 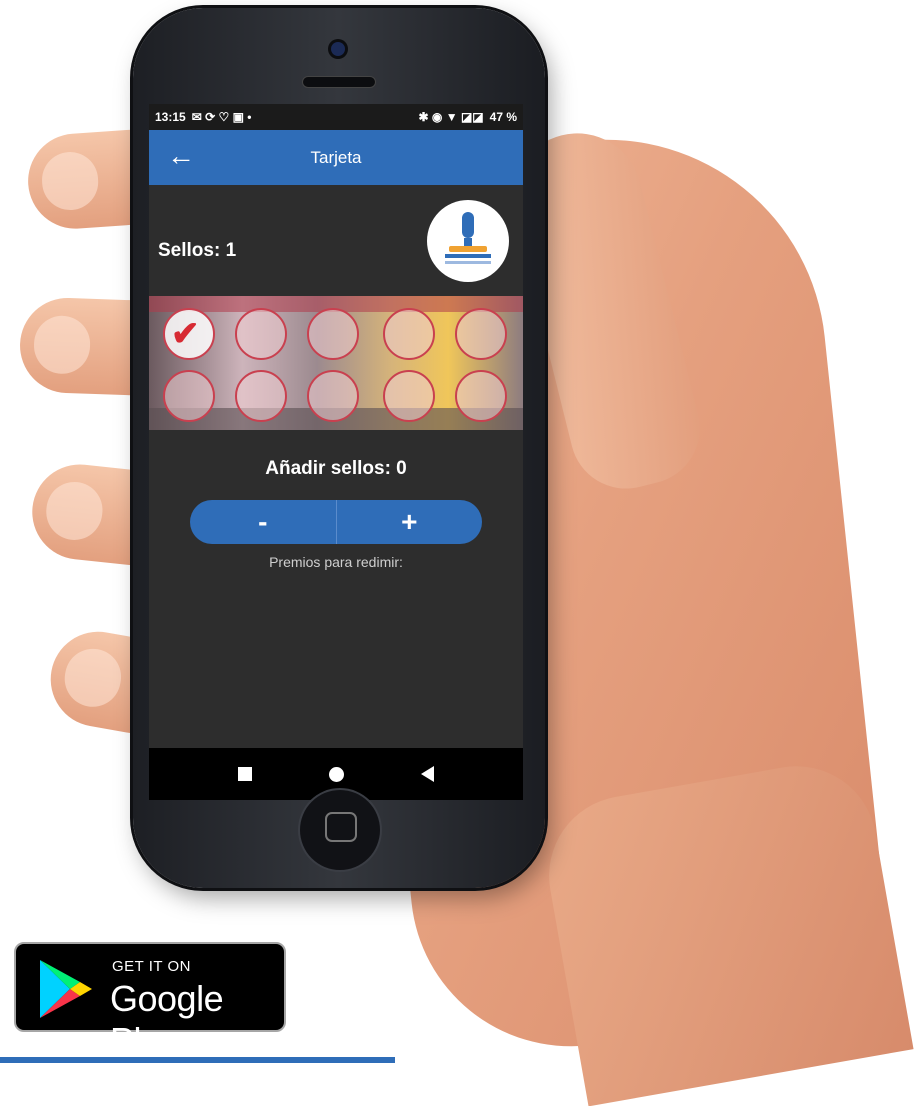 What do you see at coordinates (336, 774) in the screenshot?
I see `home-icon` at bounding box center [336, 774].